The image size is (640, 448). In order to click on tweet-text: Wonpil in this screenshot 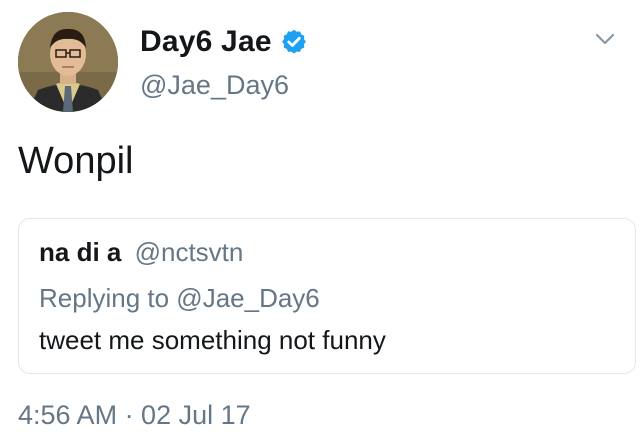, I will do `click(76, 161)`.